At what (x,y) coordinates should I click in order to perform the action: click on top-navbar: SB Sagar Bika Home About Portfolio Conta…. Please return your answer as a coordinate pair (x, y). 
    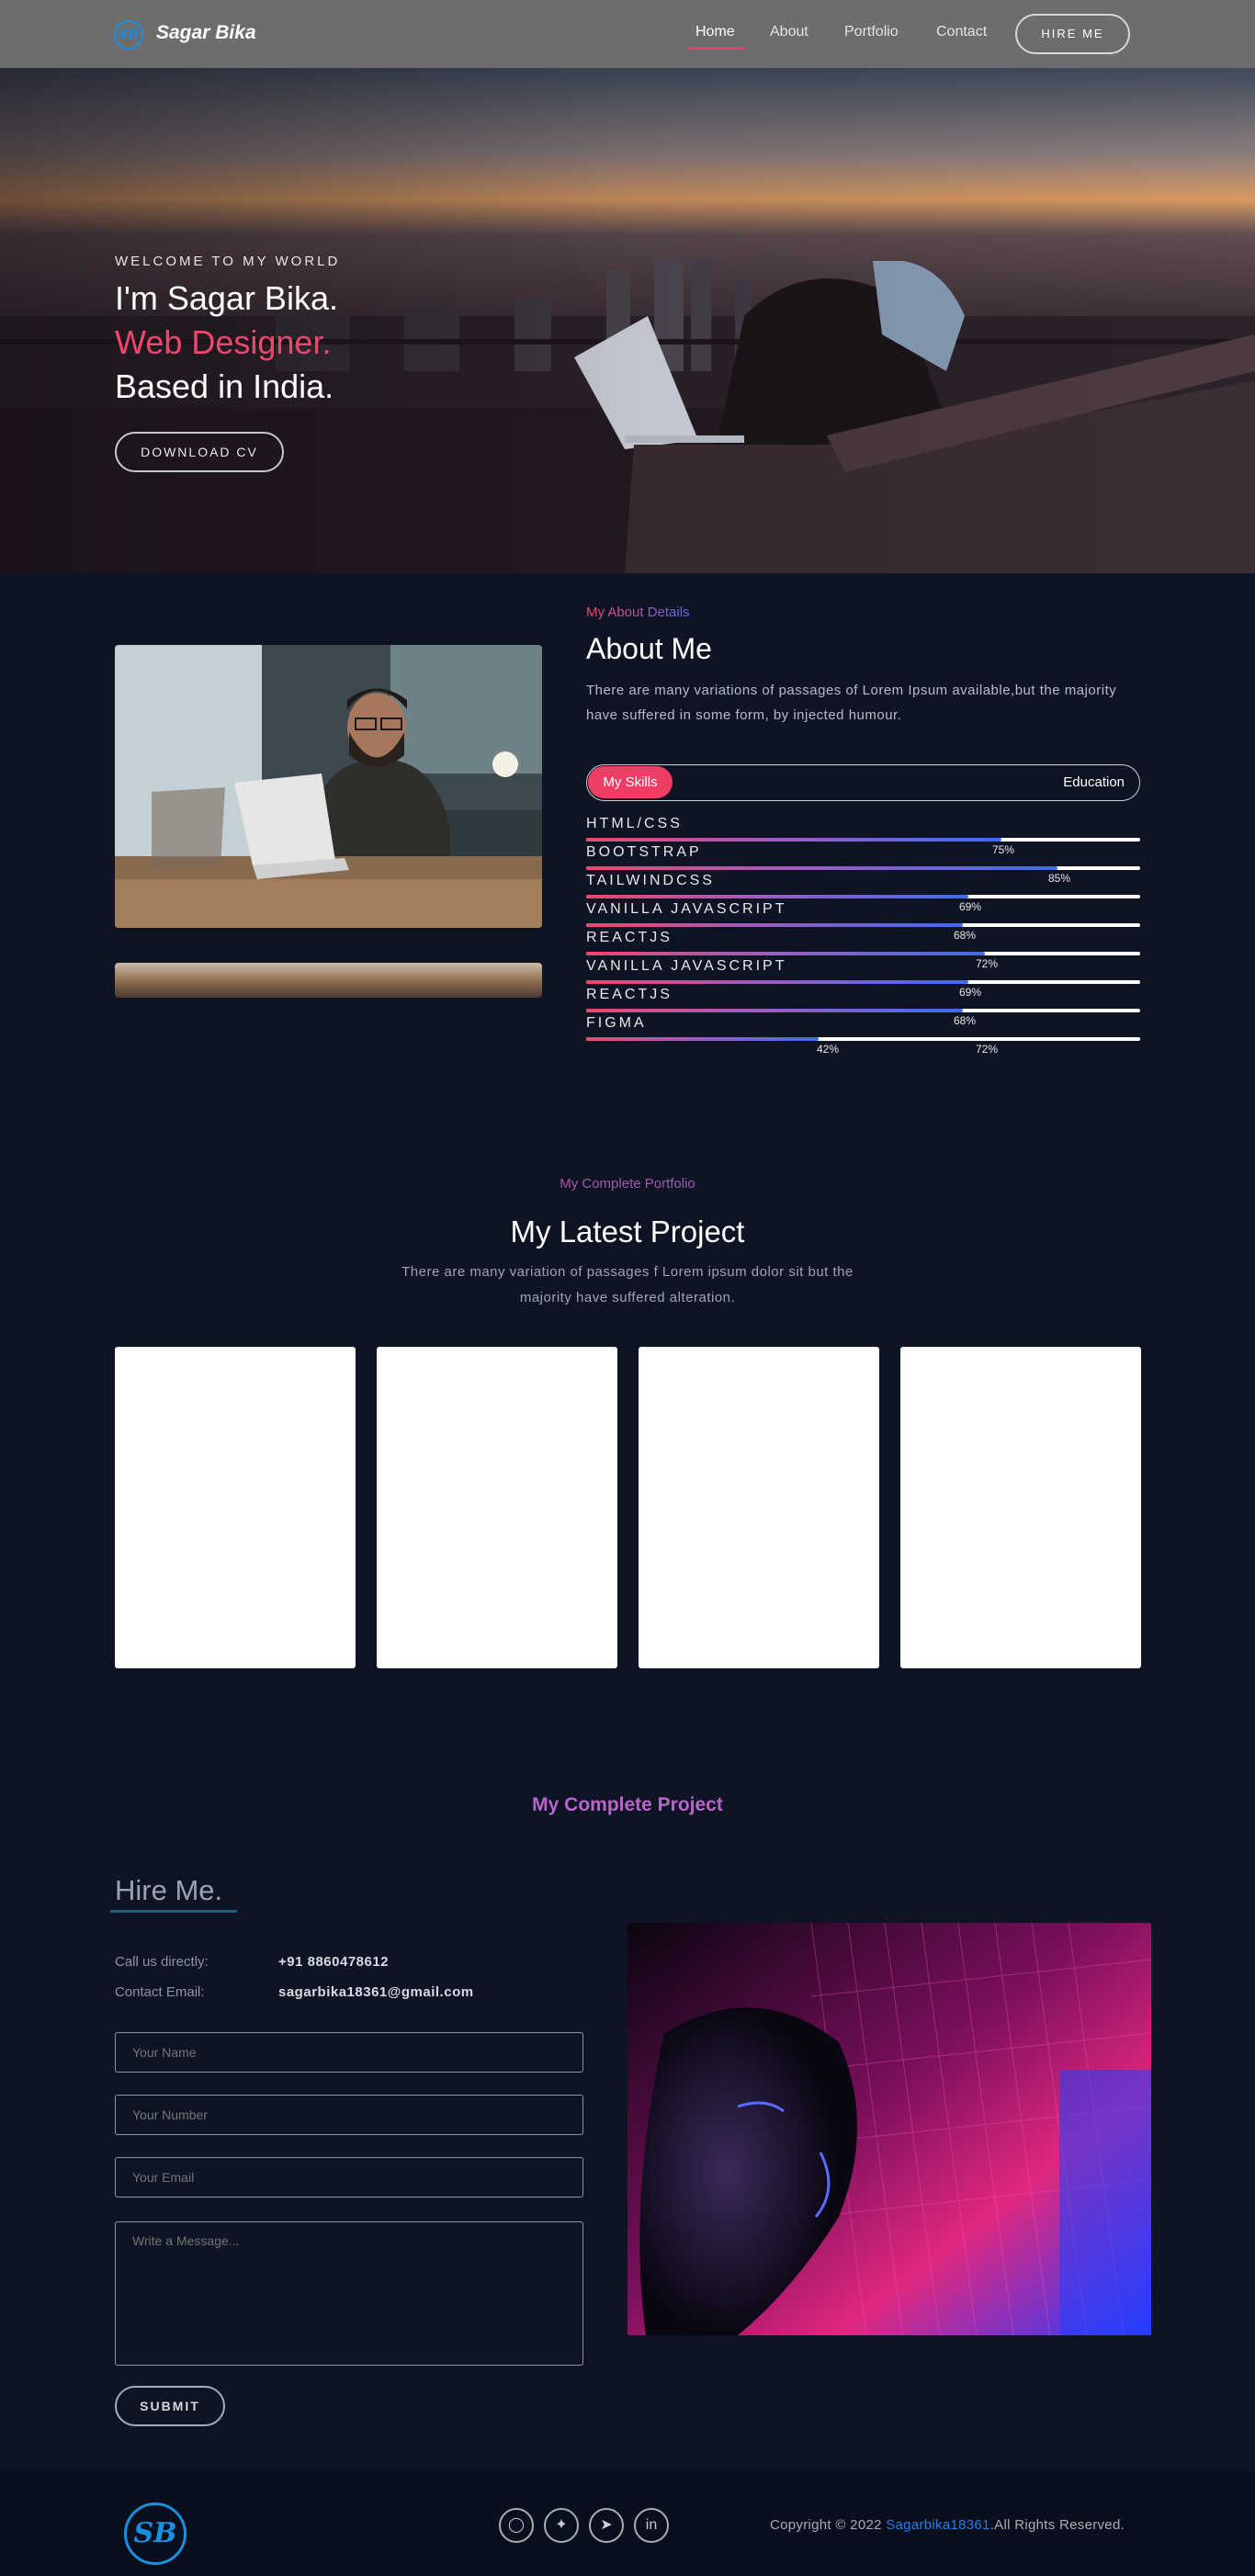
    Looking at the image, I should click on (627, 34).